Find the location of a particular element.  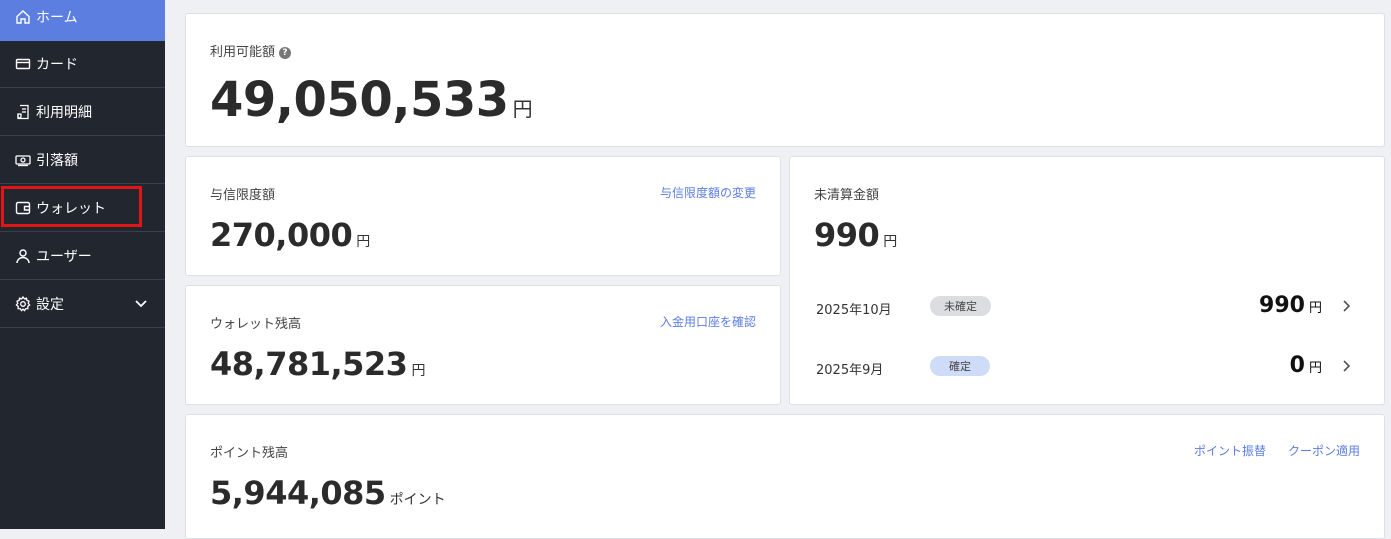

available-amount-value: 49,050,533 円 is located at coordinates (371, 100).